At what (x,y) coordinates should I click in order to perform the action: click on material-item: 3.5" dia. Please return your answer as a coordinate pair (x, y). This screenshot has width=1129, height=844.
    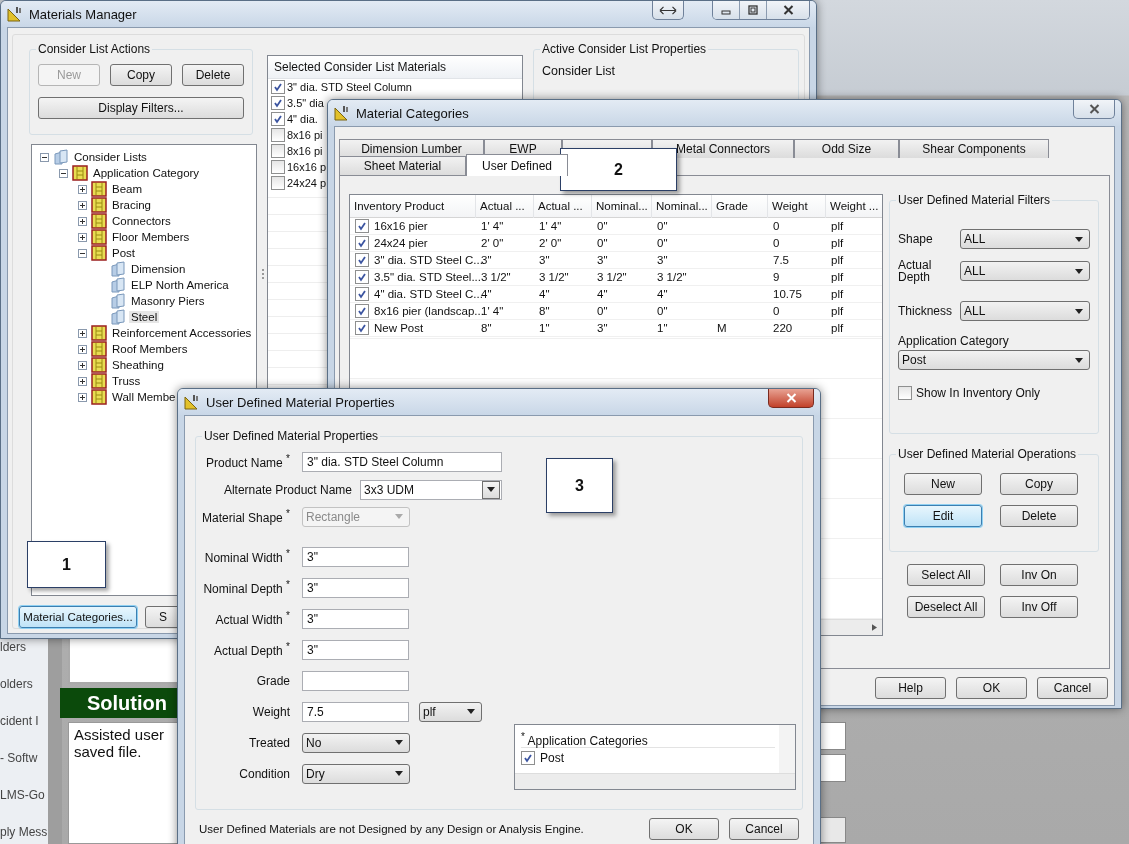
    Looking at the image, I should click on (305, 103).